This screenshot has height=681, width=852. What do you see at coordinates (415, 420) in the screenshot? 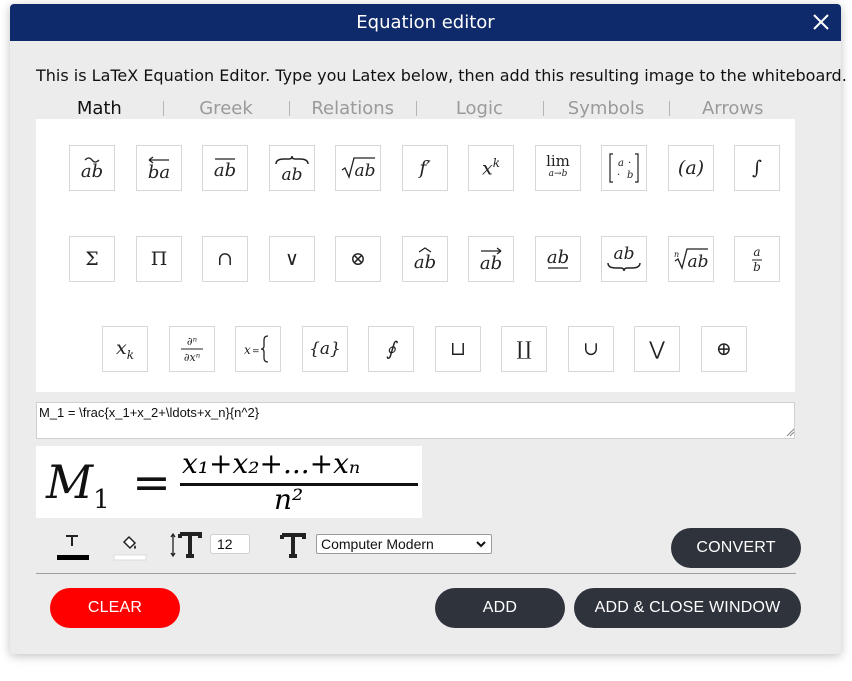
I see `latex-input: M_1 = \frac{x_1+x_2+\ldots+x_n}{n^2}` at bounding box center [415, 420].